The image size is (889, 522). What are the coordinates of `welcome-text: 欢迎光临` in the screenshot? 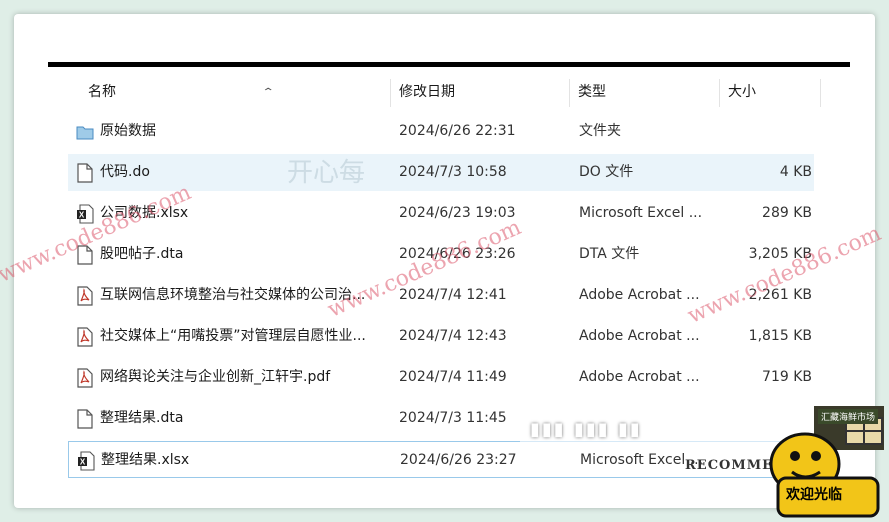 It's located at (814, 495).